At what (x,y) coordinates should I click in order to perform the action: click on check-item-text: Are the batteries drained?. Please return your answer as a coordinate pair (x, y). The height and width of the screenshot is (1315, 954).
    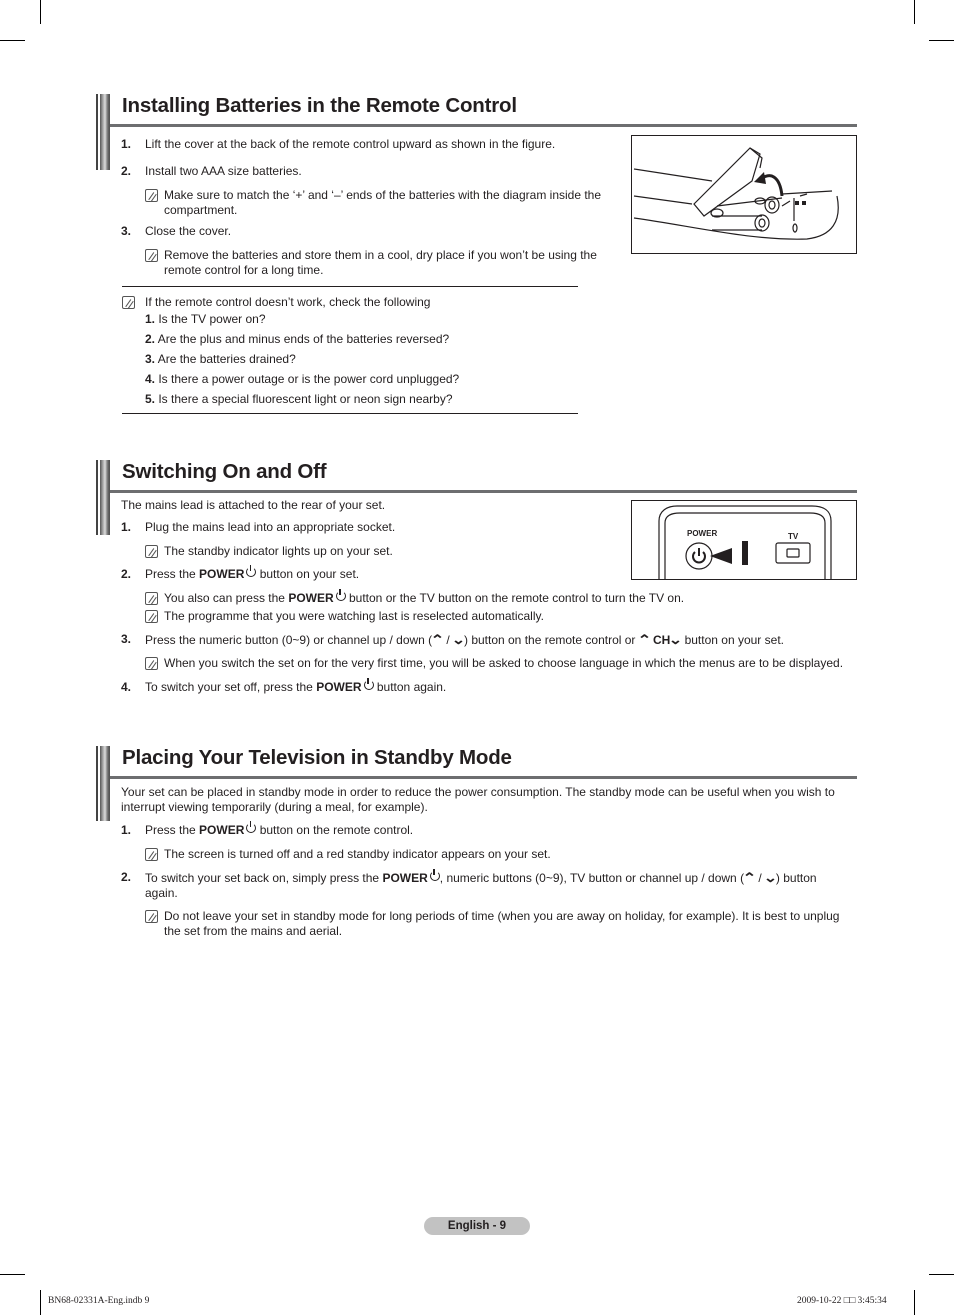
    Looking at the image, I should click on (225, 359).